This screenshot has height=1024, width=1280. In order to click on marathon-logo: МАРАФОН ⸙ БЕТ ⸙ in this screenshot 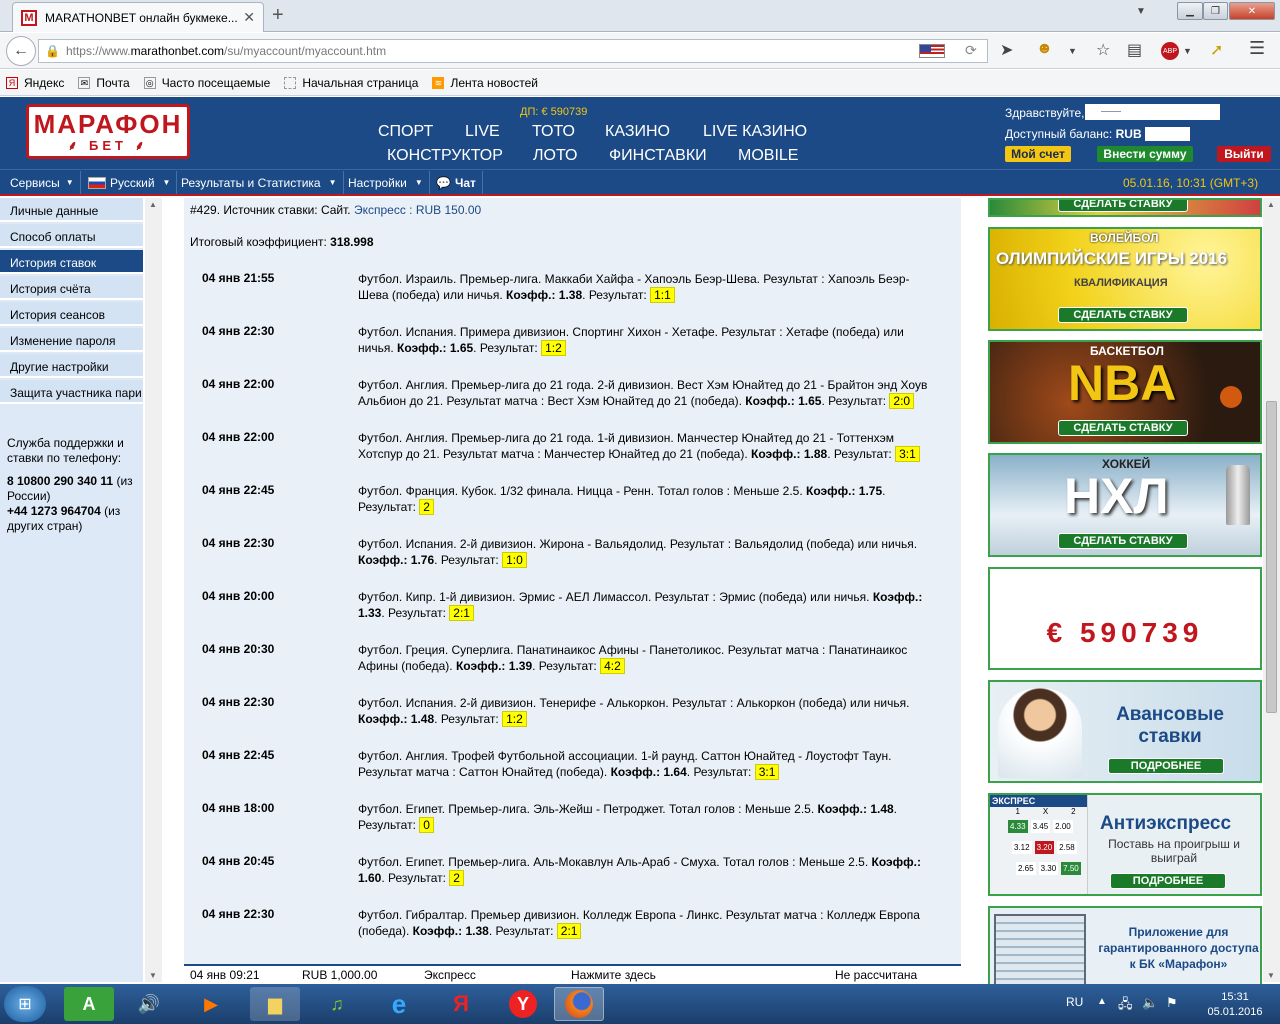, I will do `click(108, 131)`.